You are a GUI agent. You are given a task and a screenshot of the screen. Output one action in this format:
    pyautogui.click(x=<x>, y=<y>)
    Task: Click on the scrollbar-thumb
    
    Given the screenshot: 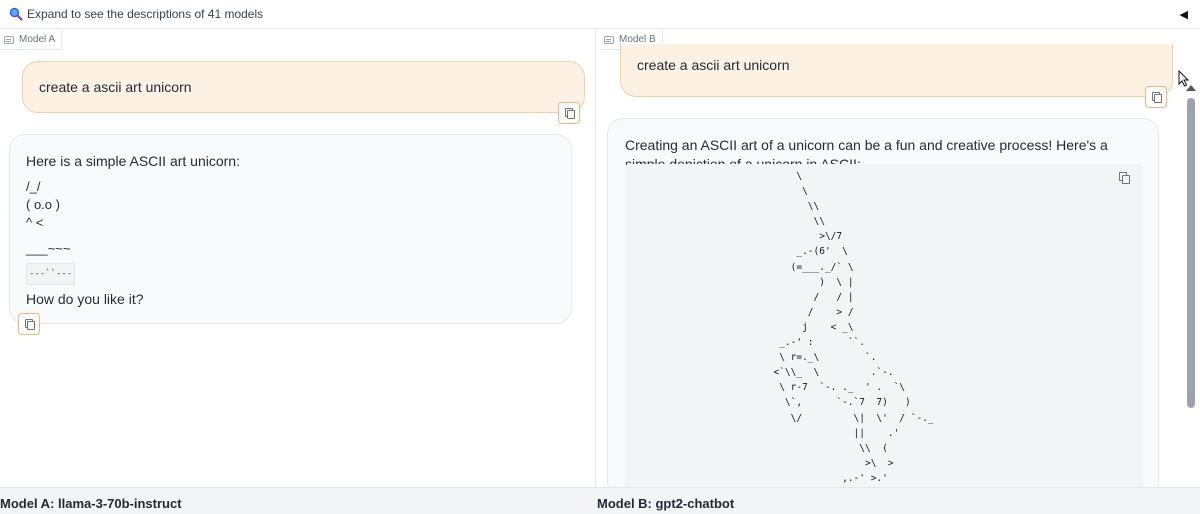 What is the action you would take?
    pyautogui.click(x=1191, y=253)
    